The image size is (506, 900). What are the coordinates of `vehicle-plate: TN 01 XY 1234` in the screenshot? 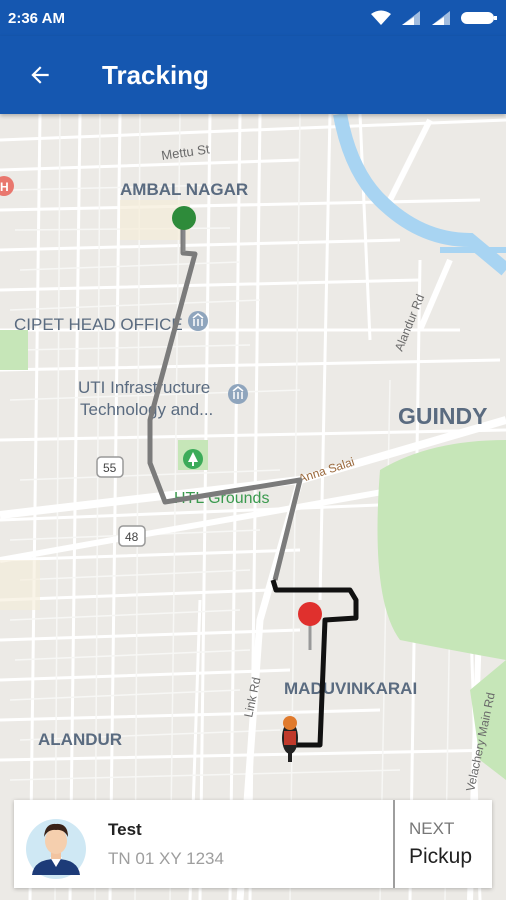 It's located at (166, 858).